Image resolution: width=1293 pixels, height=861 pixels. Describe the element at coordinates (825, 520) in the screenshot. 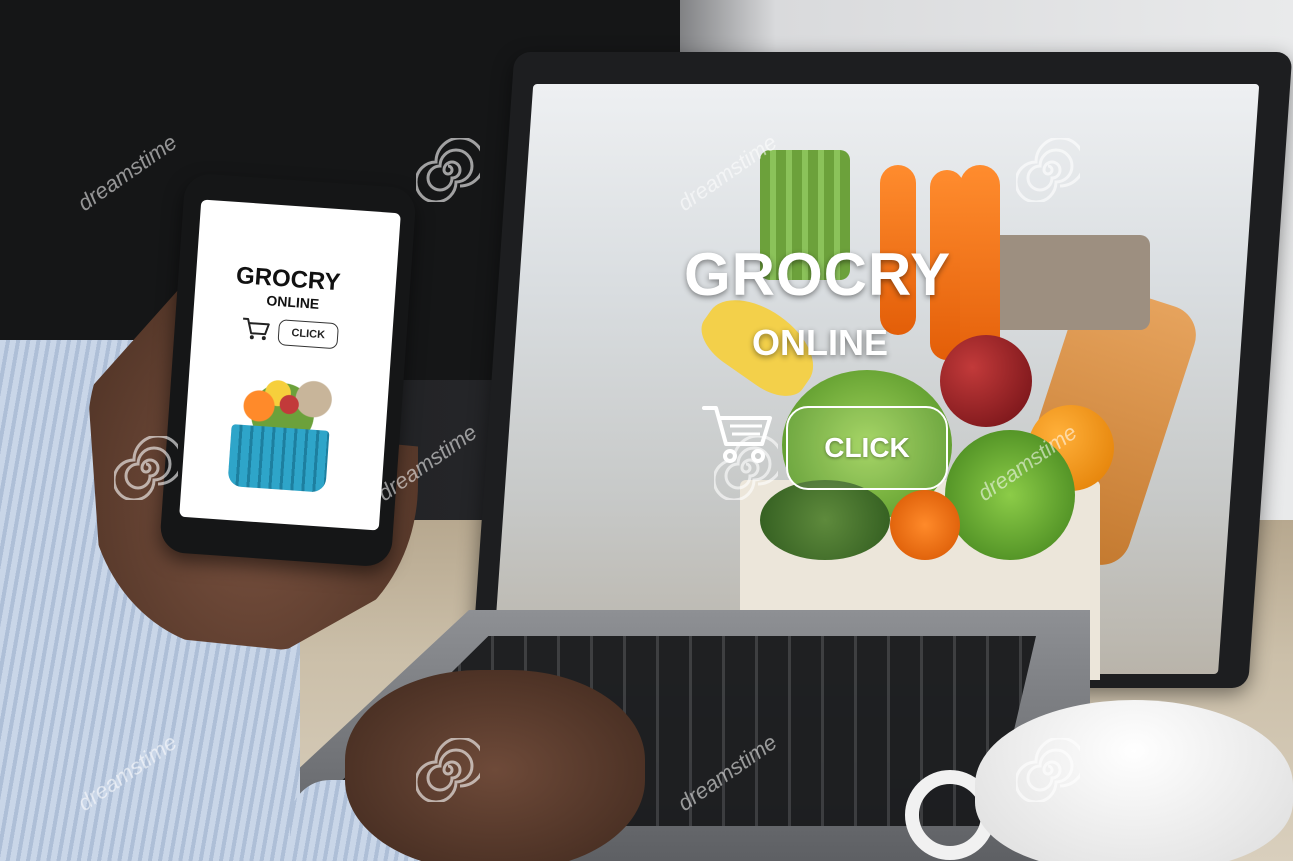

I see `broccoli-image` at that location.